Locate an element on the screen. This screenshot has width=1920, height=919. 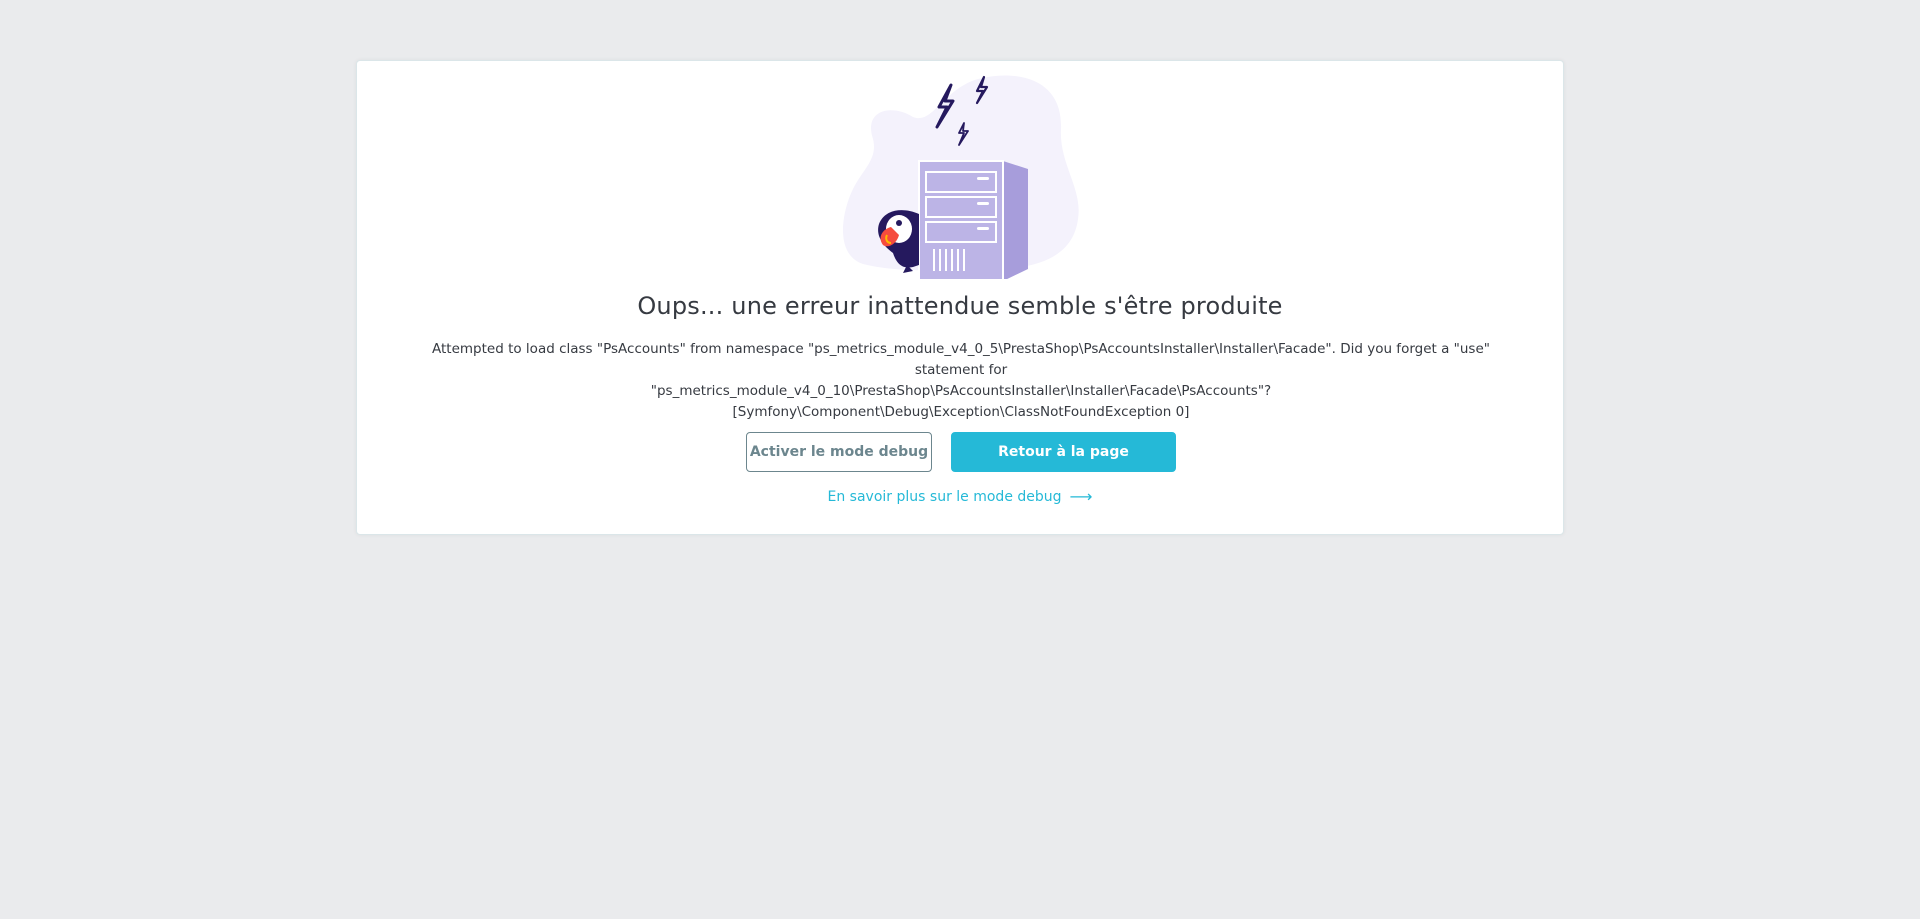
puffin-server-illustration is located at coordinates (961, 177).